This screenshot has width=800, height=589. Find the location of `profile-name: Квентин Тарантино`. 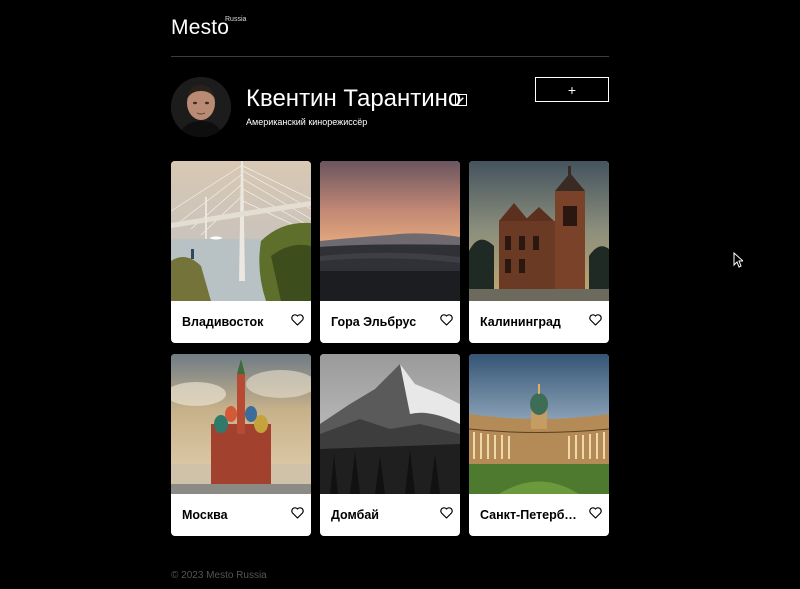

profile-name: Квентин Тарантино is located at coordinates (354, 98).